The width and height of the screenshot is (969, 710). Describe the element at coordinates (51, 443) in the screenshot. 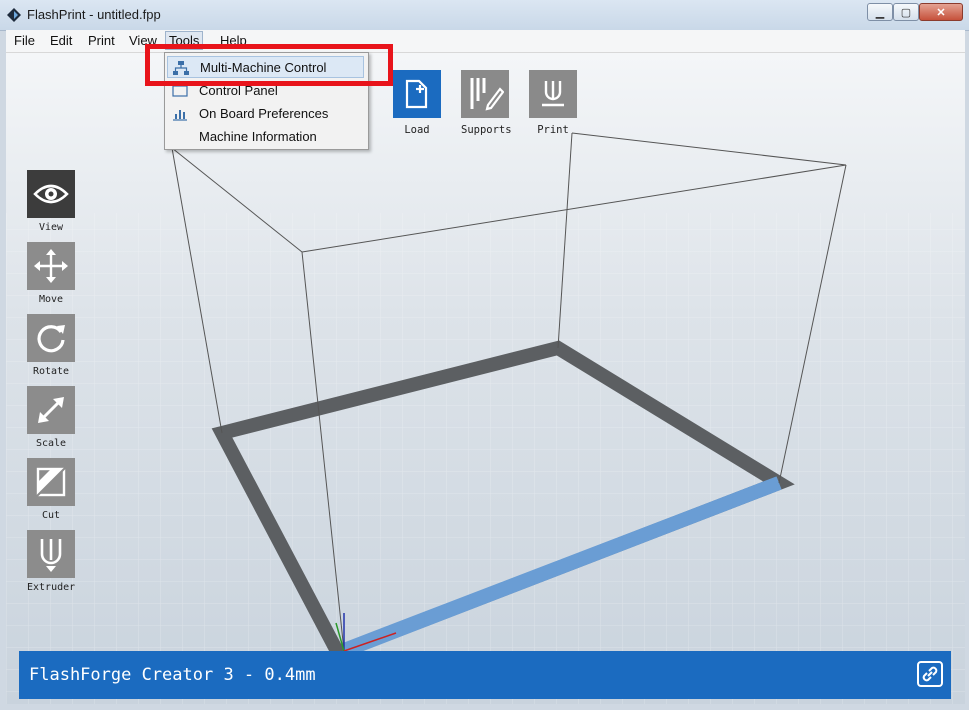

I see `scale-label: Scale` at that location.